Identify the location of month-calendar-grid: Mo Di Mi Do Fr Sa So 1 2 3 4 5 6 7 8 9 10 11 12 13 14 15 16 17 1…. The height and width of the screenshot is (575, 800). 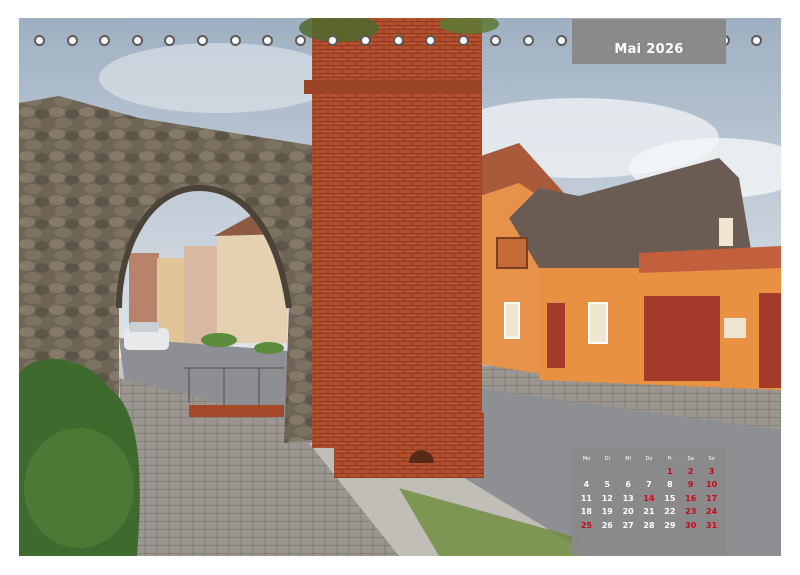
(649, 501).